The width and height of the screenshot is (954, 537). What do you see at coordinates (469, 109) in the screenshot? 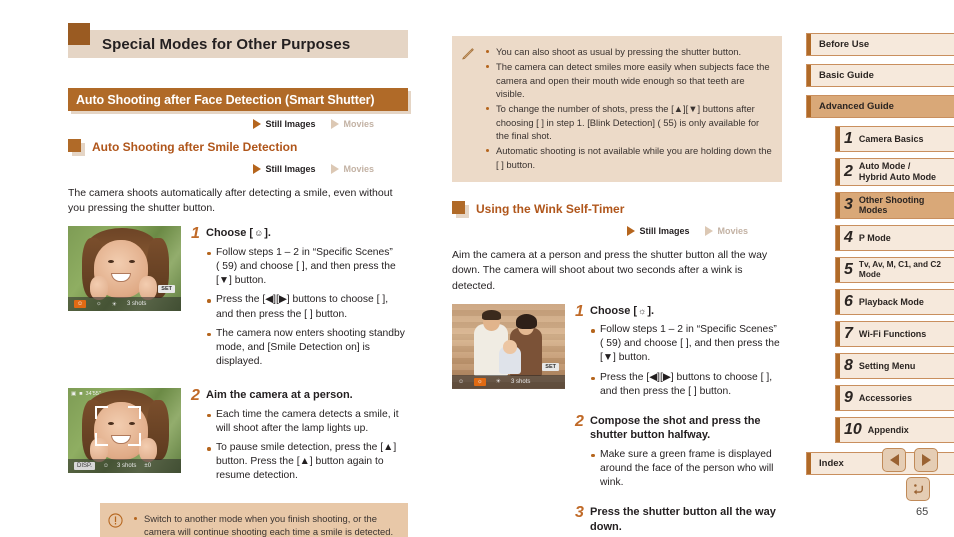
I see `pencil-icon` at bounding box center [469, 109].